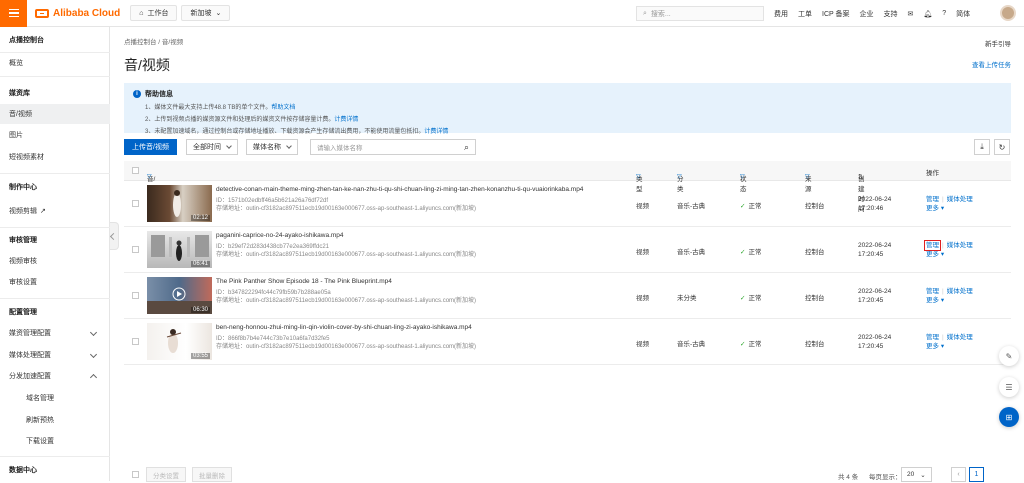 The width and height of the screenshot is (1024, 483). Describe the element at coordinates (860, 177) in the screenshot. I see `sort-icon: ⇅` at that location.